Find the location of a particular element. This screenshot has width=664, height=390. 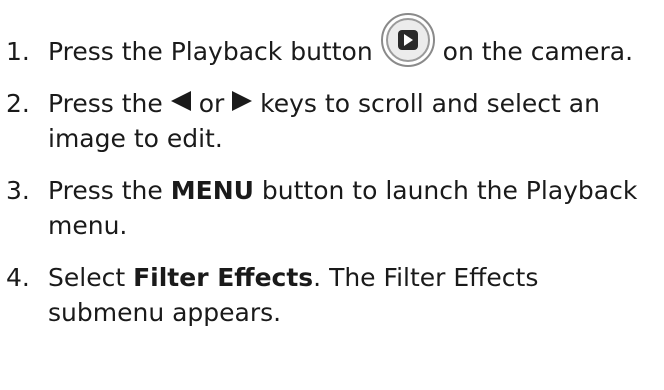

step-text: Press the Playback button on the camera. is located at coordinates (352, 41).